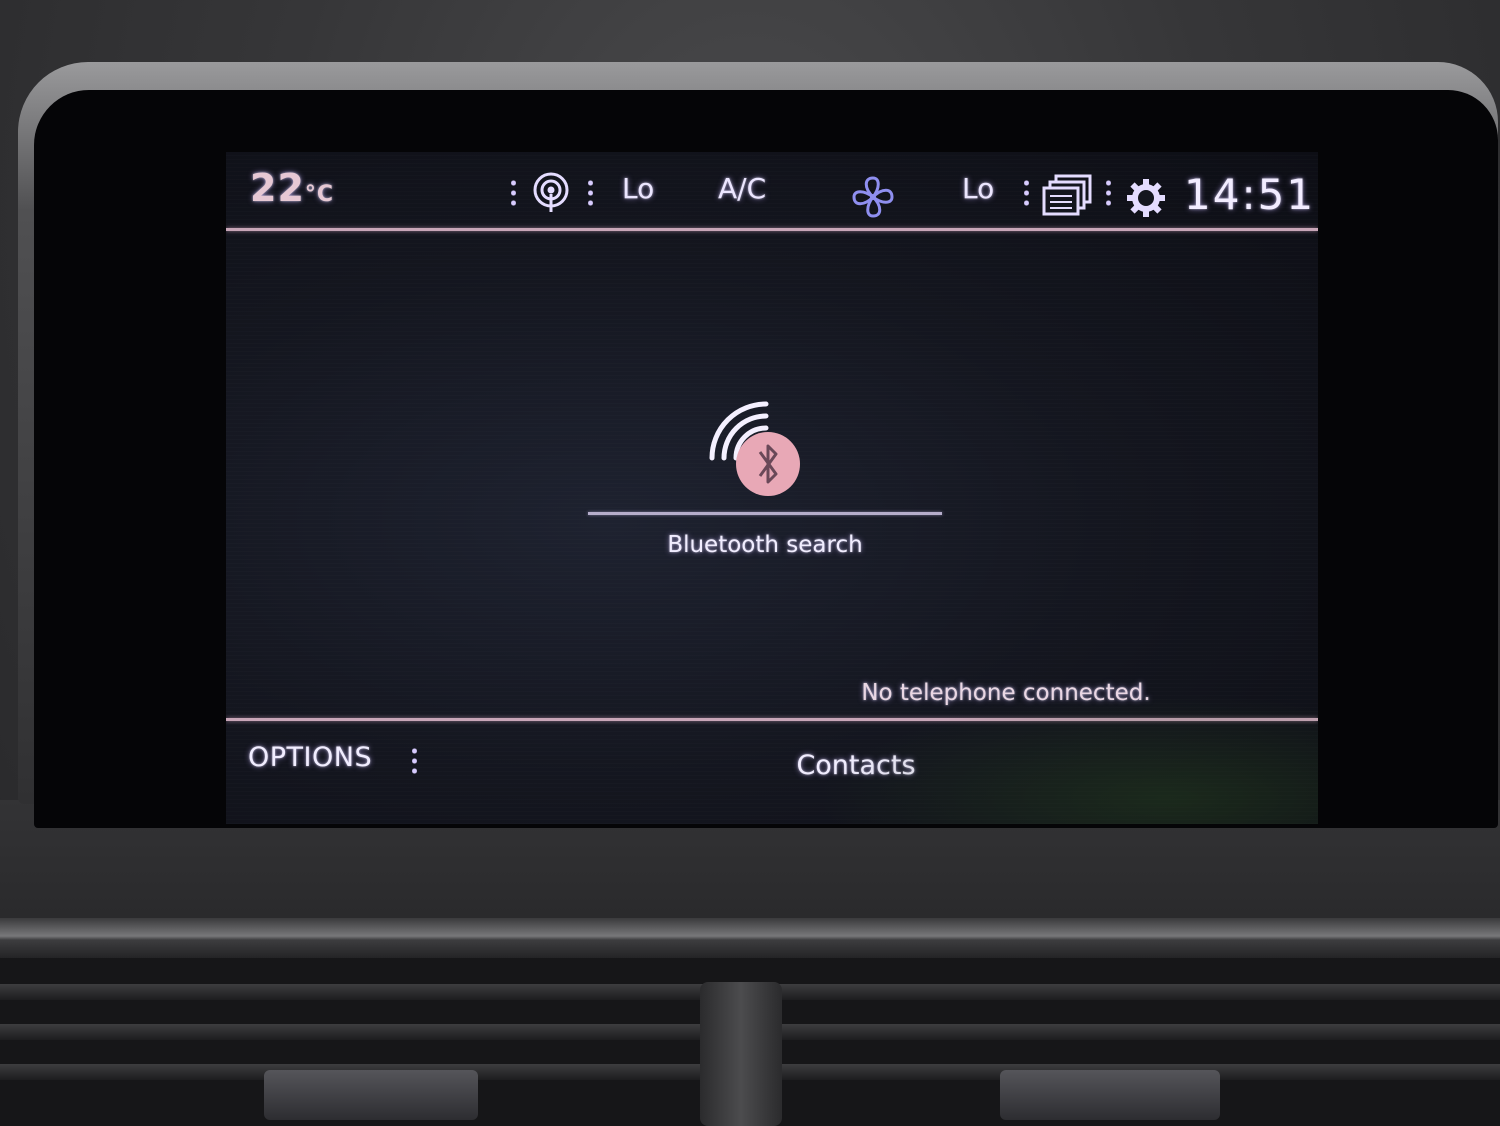 The height and width of the screenshot is (1126, 1500). What do you see at coordinates (277, 188) in the screenshot?
I see `temperature-value: 22` at bounding box center [277, 188].